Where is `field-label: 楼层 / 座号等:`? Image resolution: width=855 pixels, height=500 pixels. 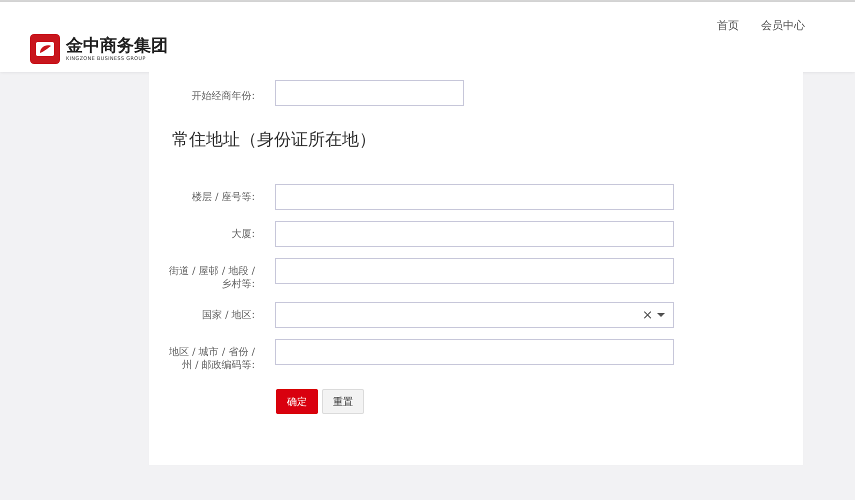 field-label: 楼层 / 座号等: is located at coordinates (222, 197).